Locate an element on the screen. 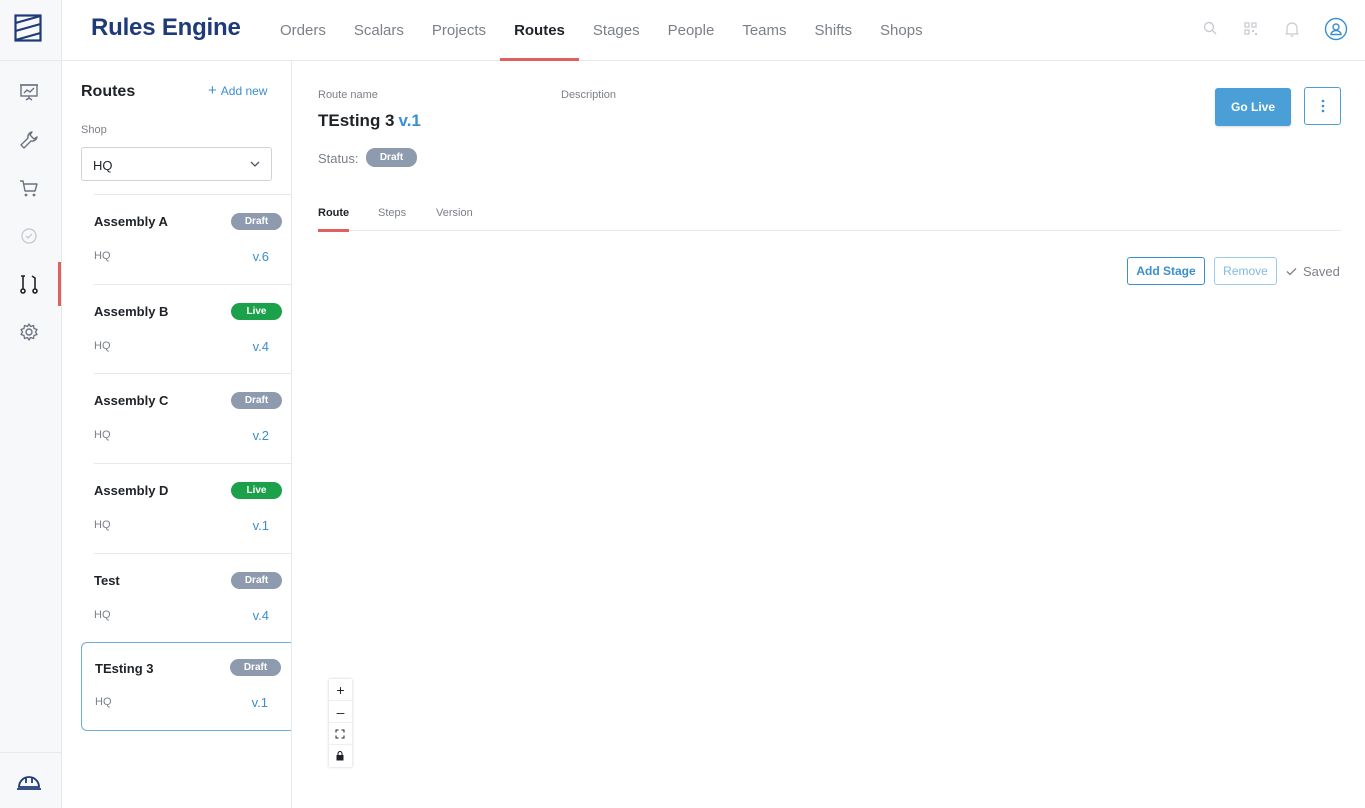 The height and width of the screenshot is (808, 1365). route-item-name: Assembly C is located at coordinates (131, 400).